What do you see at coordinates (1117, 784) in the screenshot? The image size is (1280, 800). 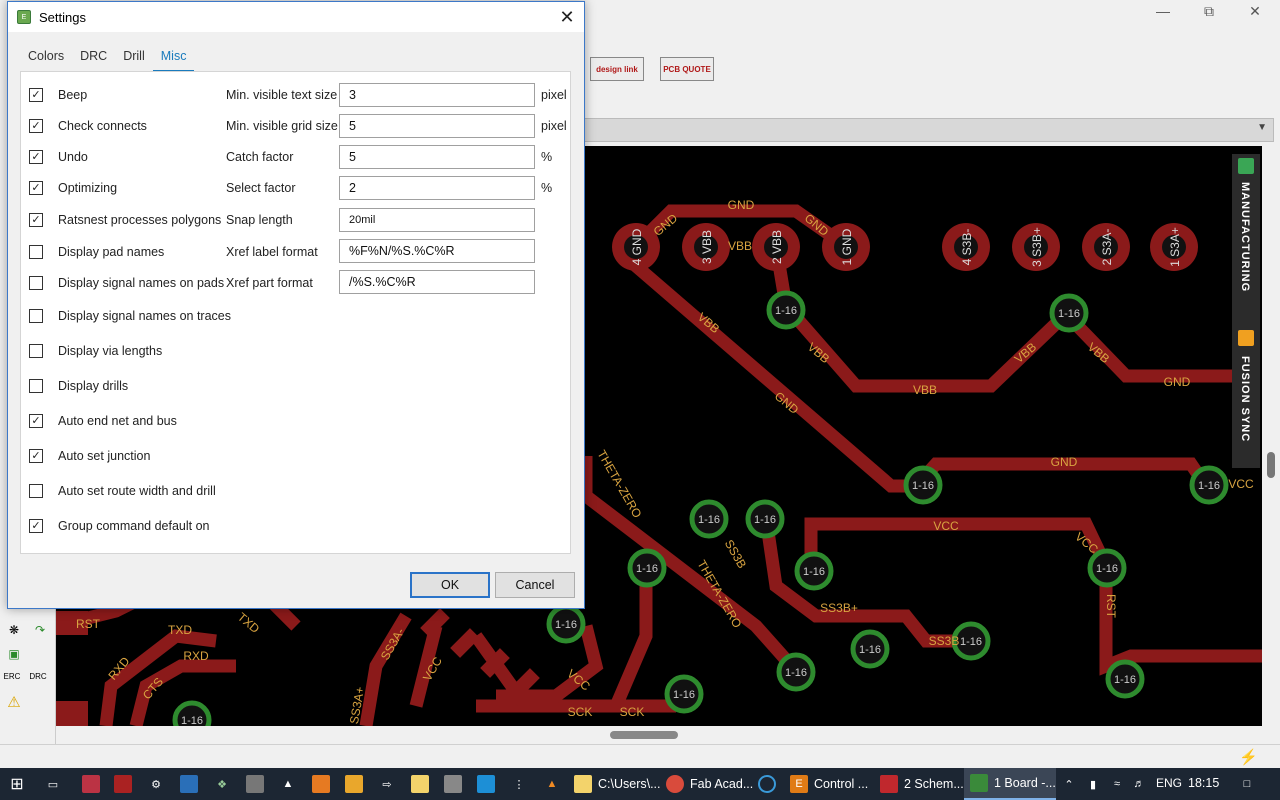 I see `tray-wifi: ≈` at bounding box center [1117, 784].